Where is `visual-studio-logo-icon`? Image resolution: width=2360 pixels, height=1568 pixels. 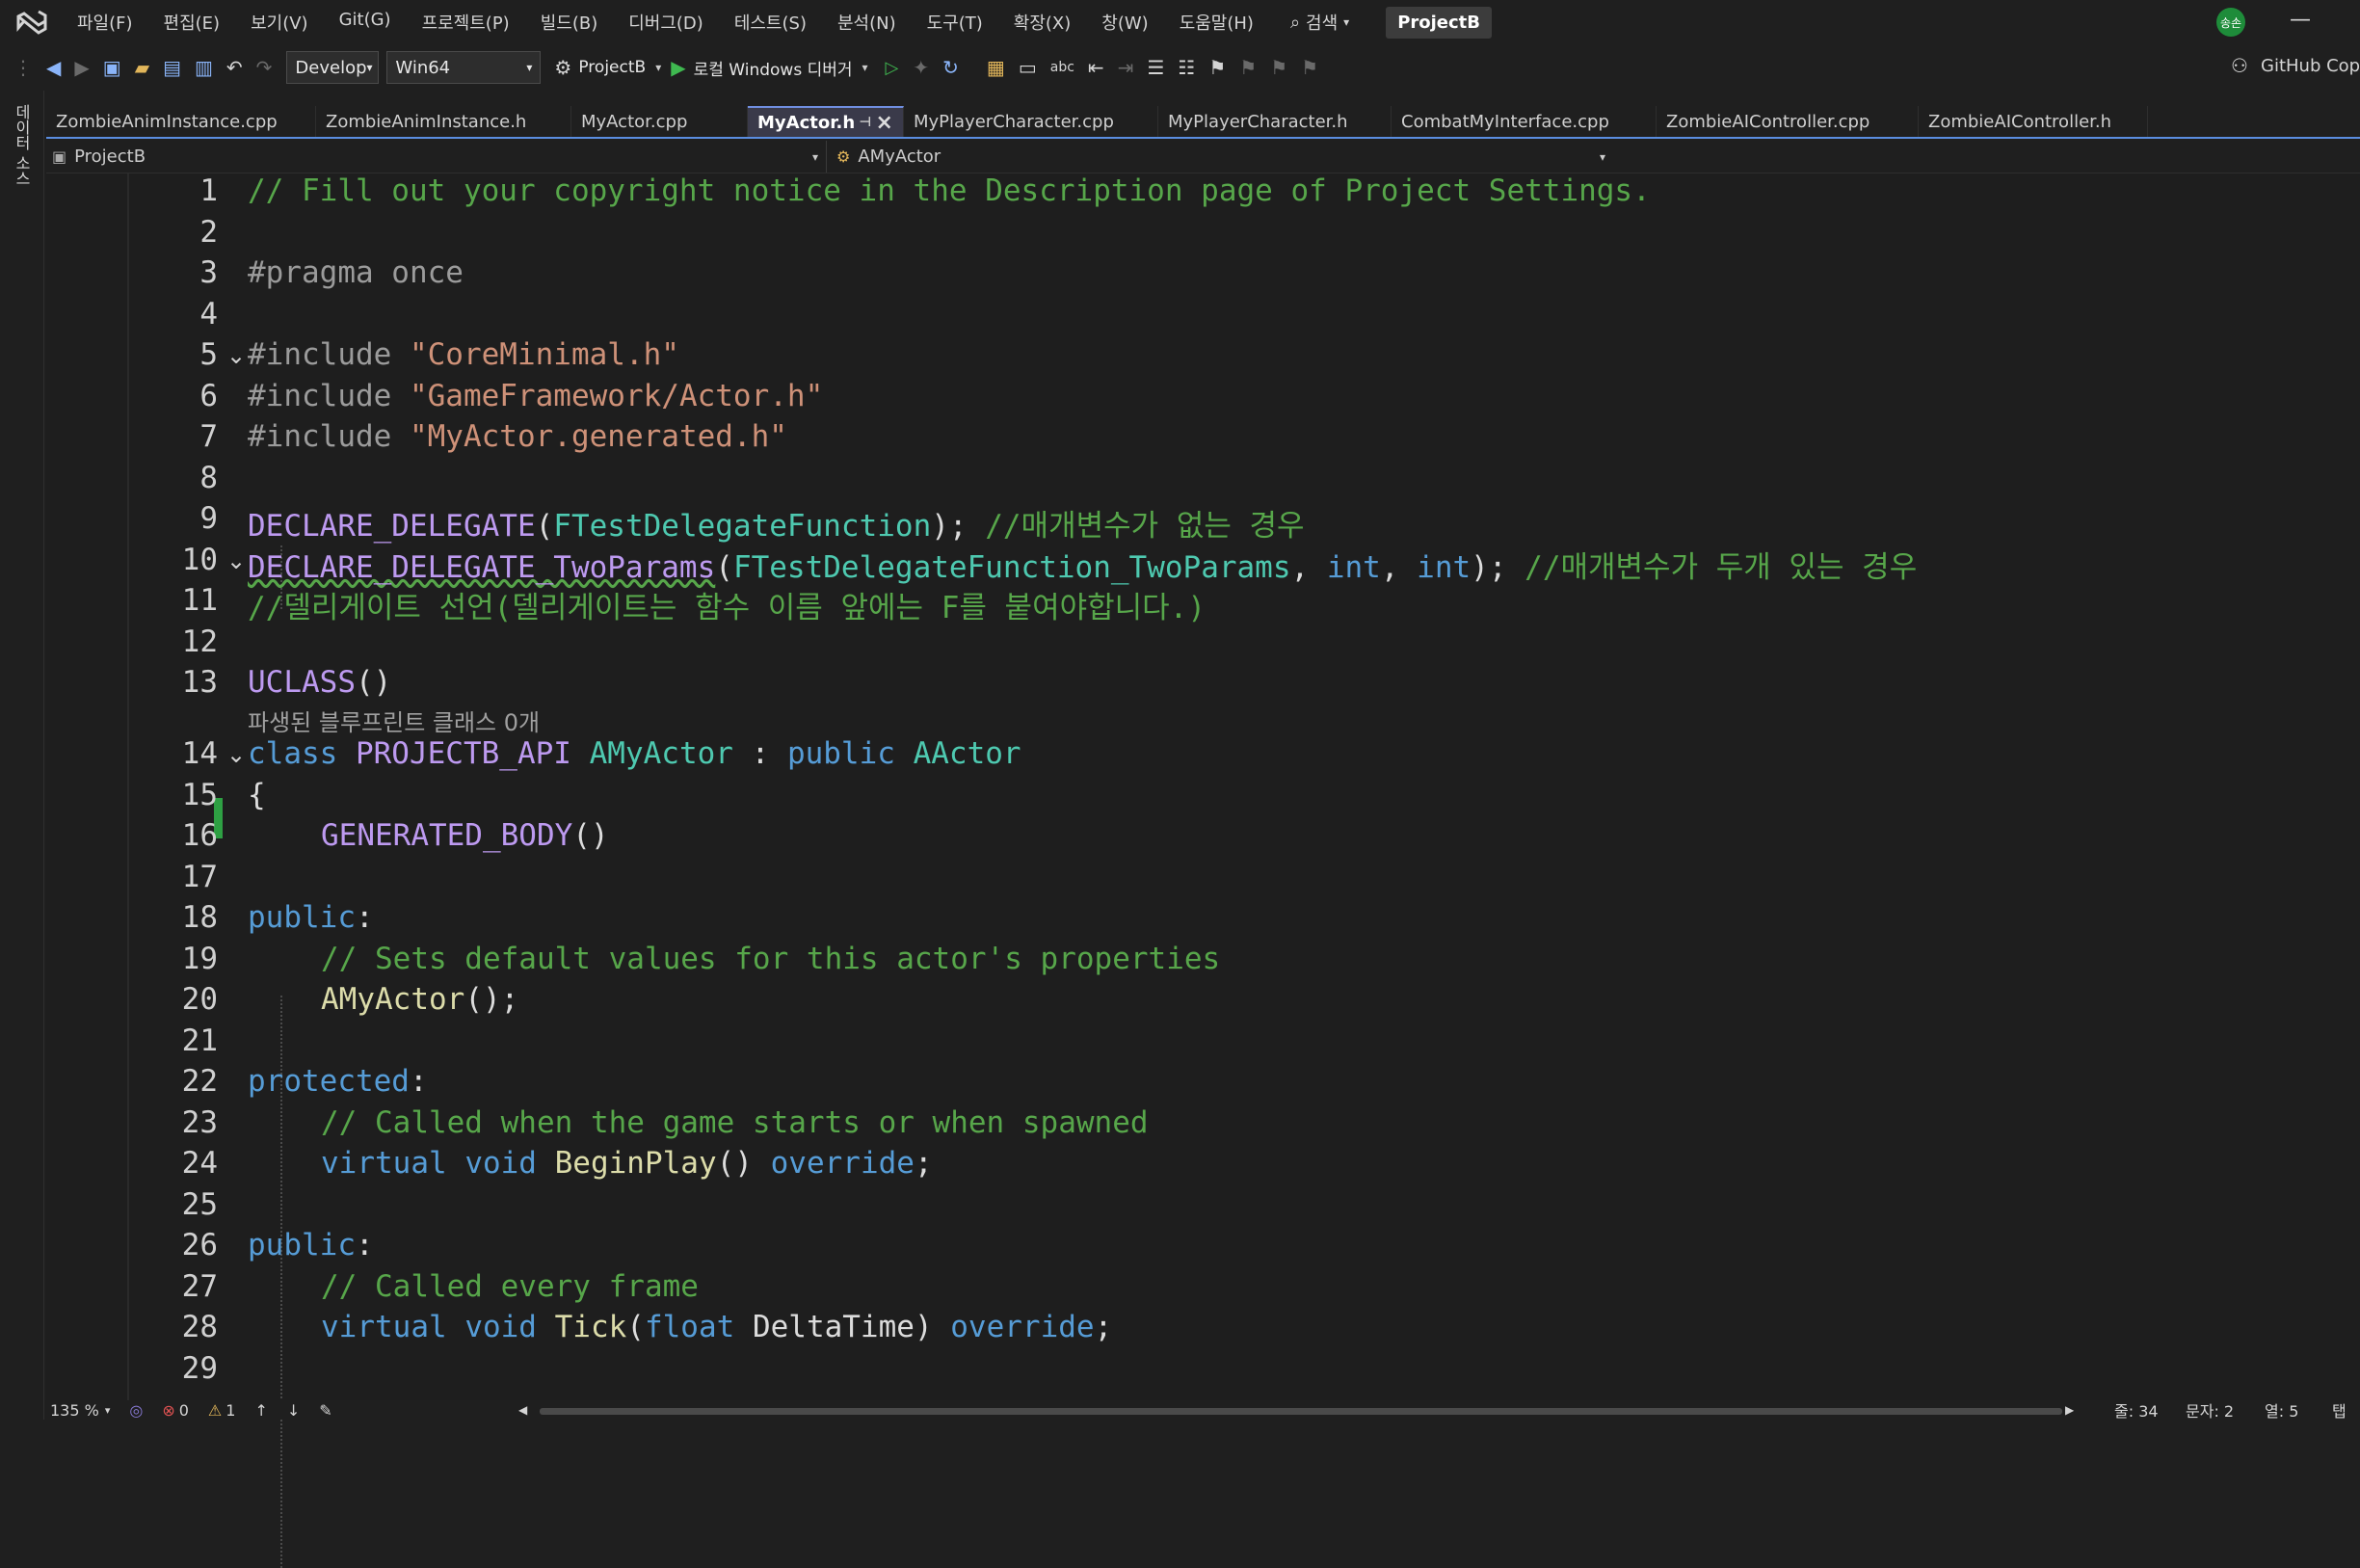 visual-studio-logo-icon is located at coordinates (32, 23).